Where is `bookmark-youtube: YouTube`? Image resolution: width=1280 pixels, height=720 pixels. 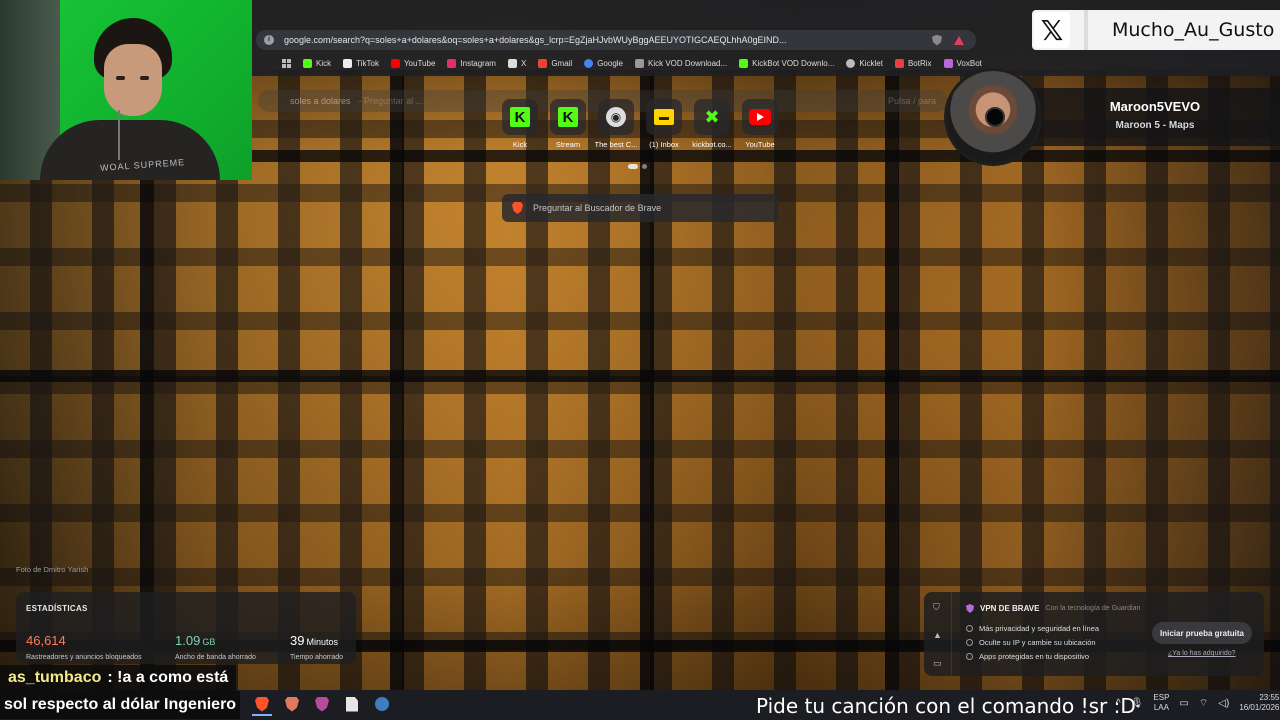
bookmark-youtube: YouTube is located at coordinates (413, 63).